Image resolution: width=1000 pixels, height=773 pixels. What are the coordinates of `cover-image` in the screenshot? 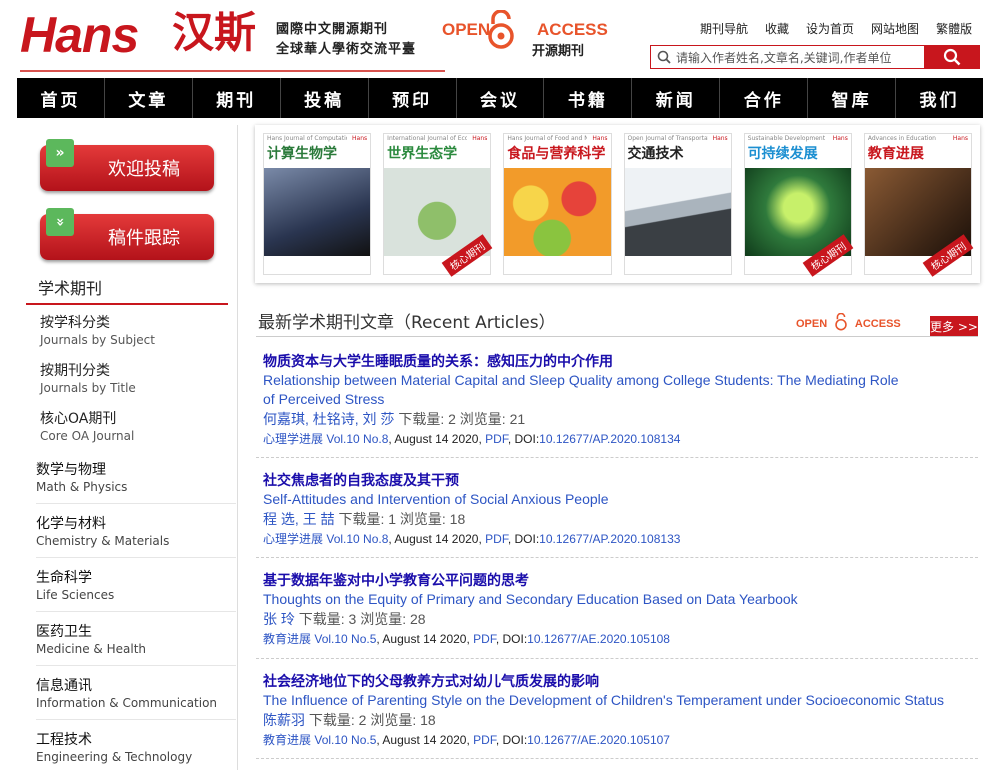 It's located at (317, 212).